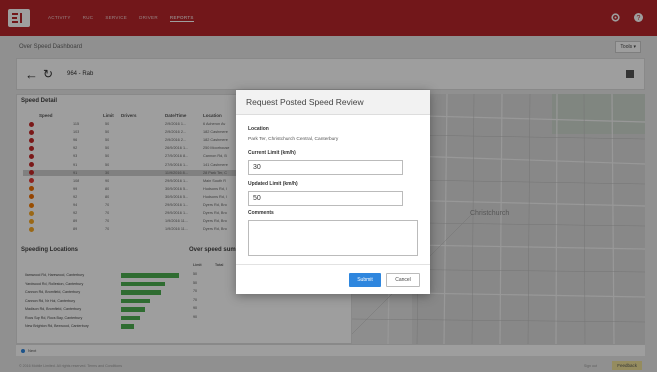 The width and height of the screenshot is (657, 372). Describe the element at coordinates (365, 280) in the screenshot. I see `submit-button: Submit` at that location.